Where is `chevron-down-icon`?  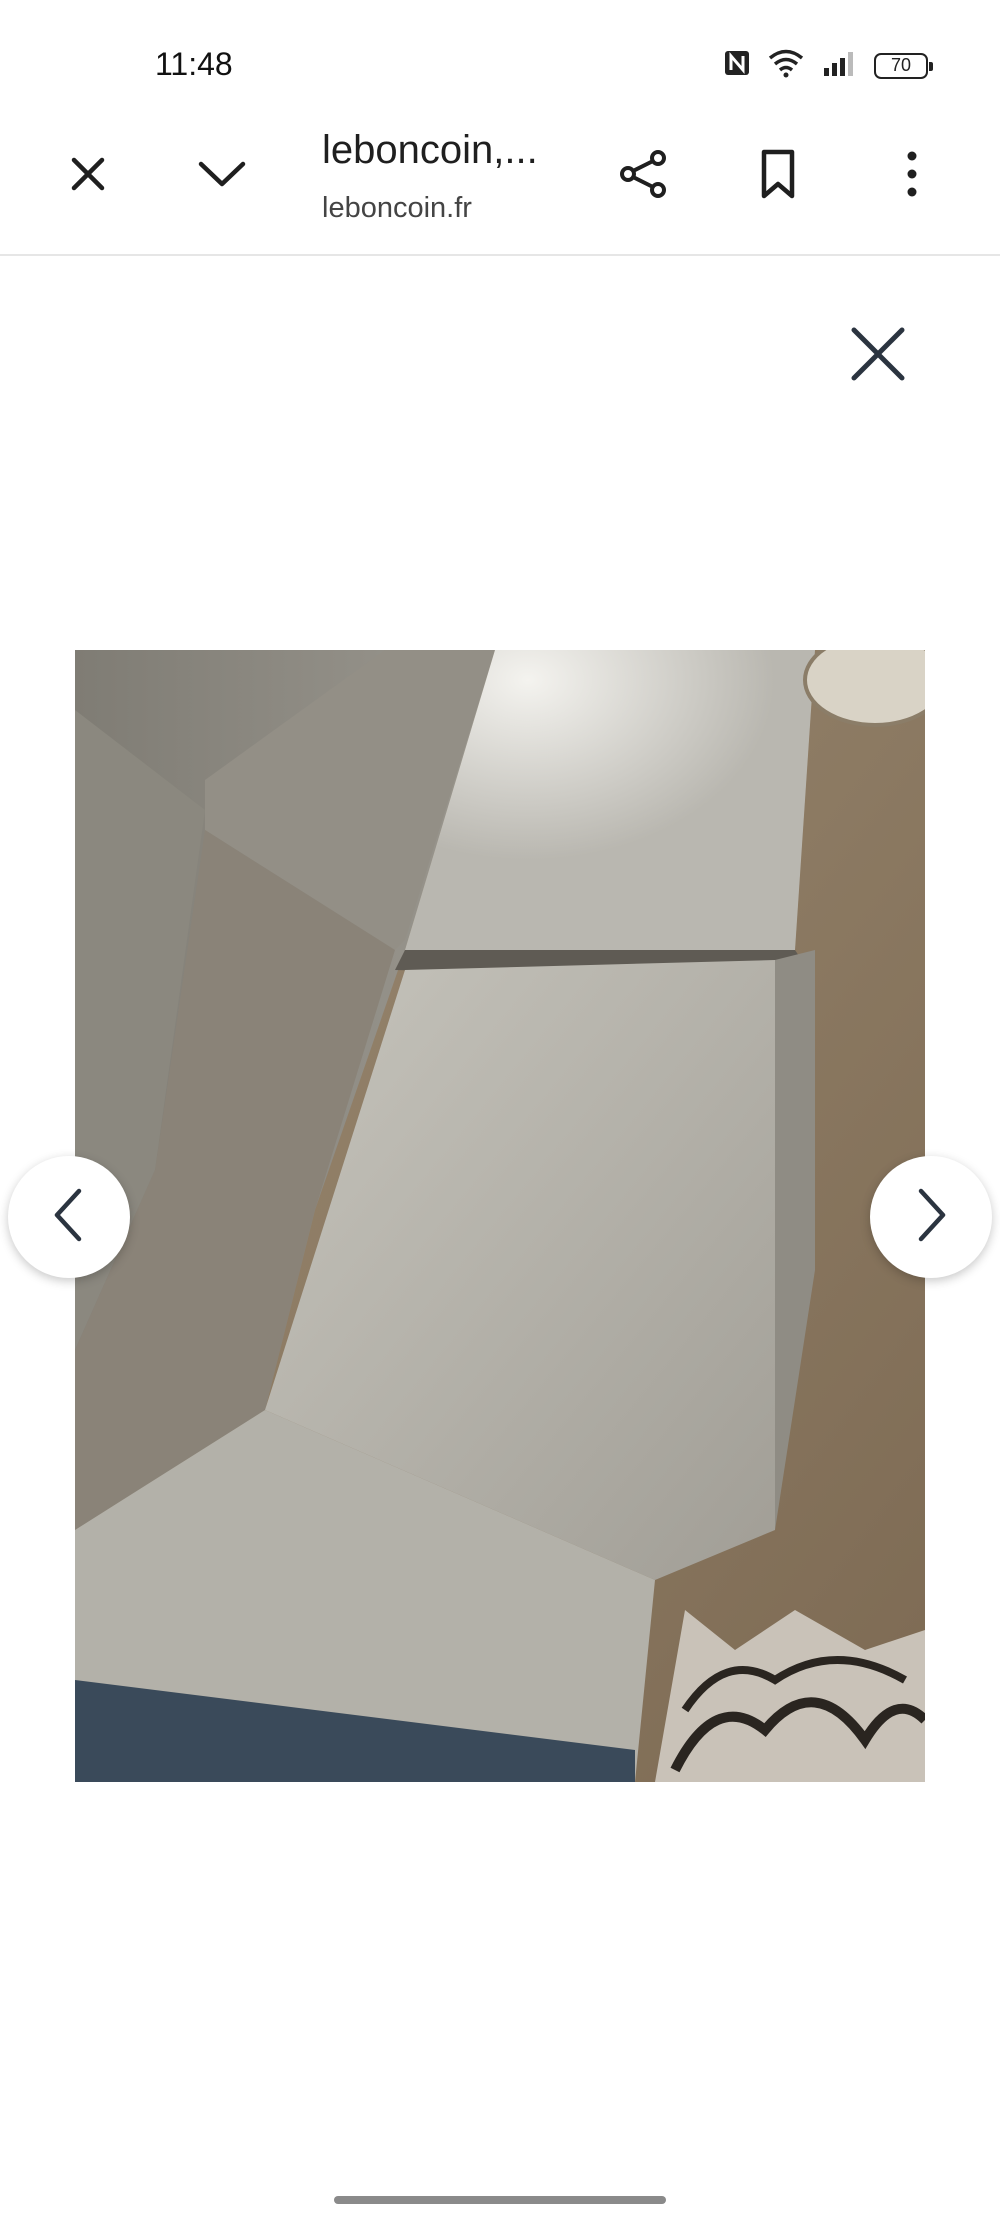 chevron-down-icon is located at coordinates (222, 176).